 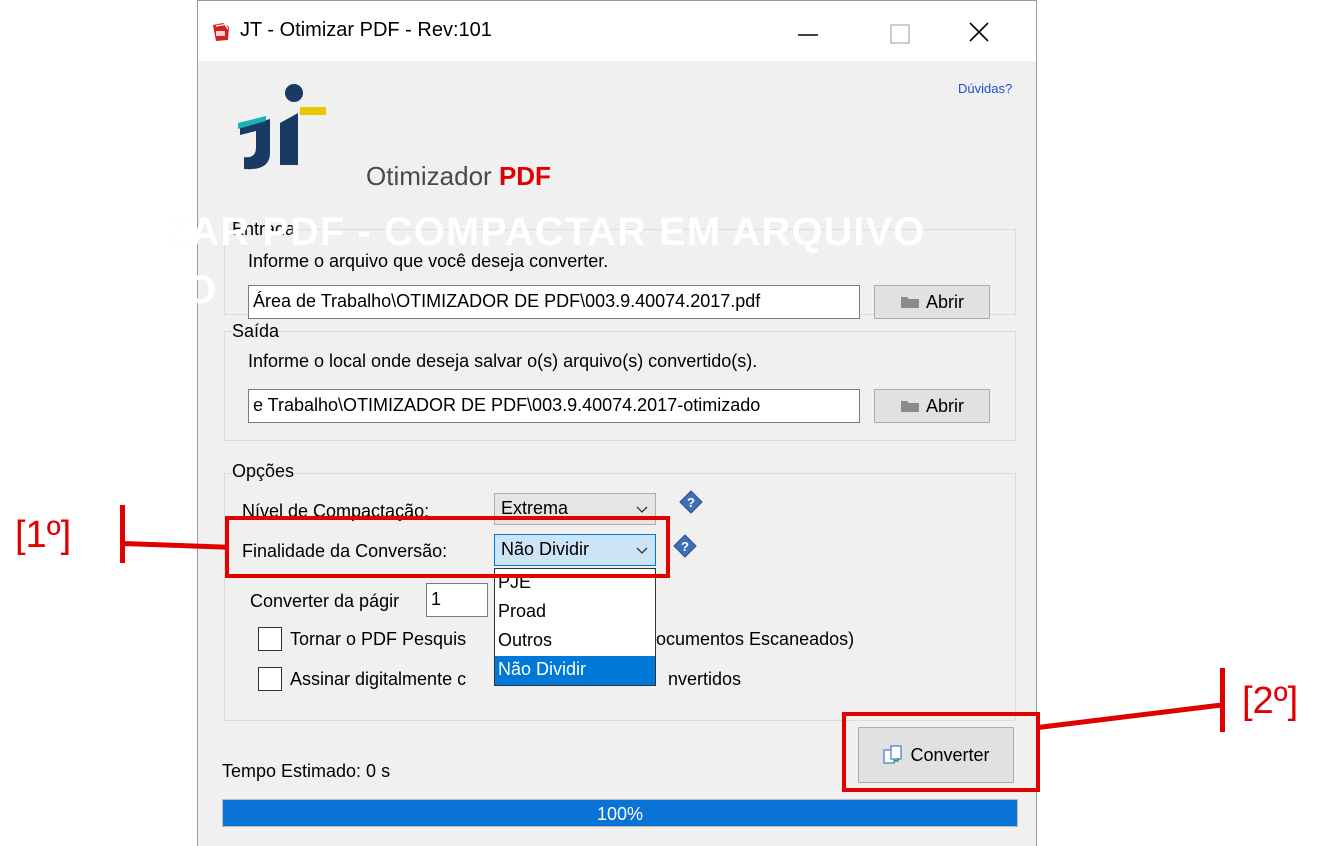 What do you see at coordinates (1222, 700) in the screenshot?
I see `annotation-tick-step2` at bounding box center [1222, 700].